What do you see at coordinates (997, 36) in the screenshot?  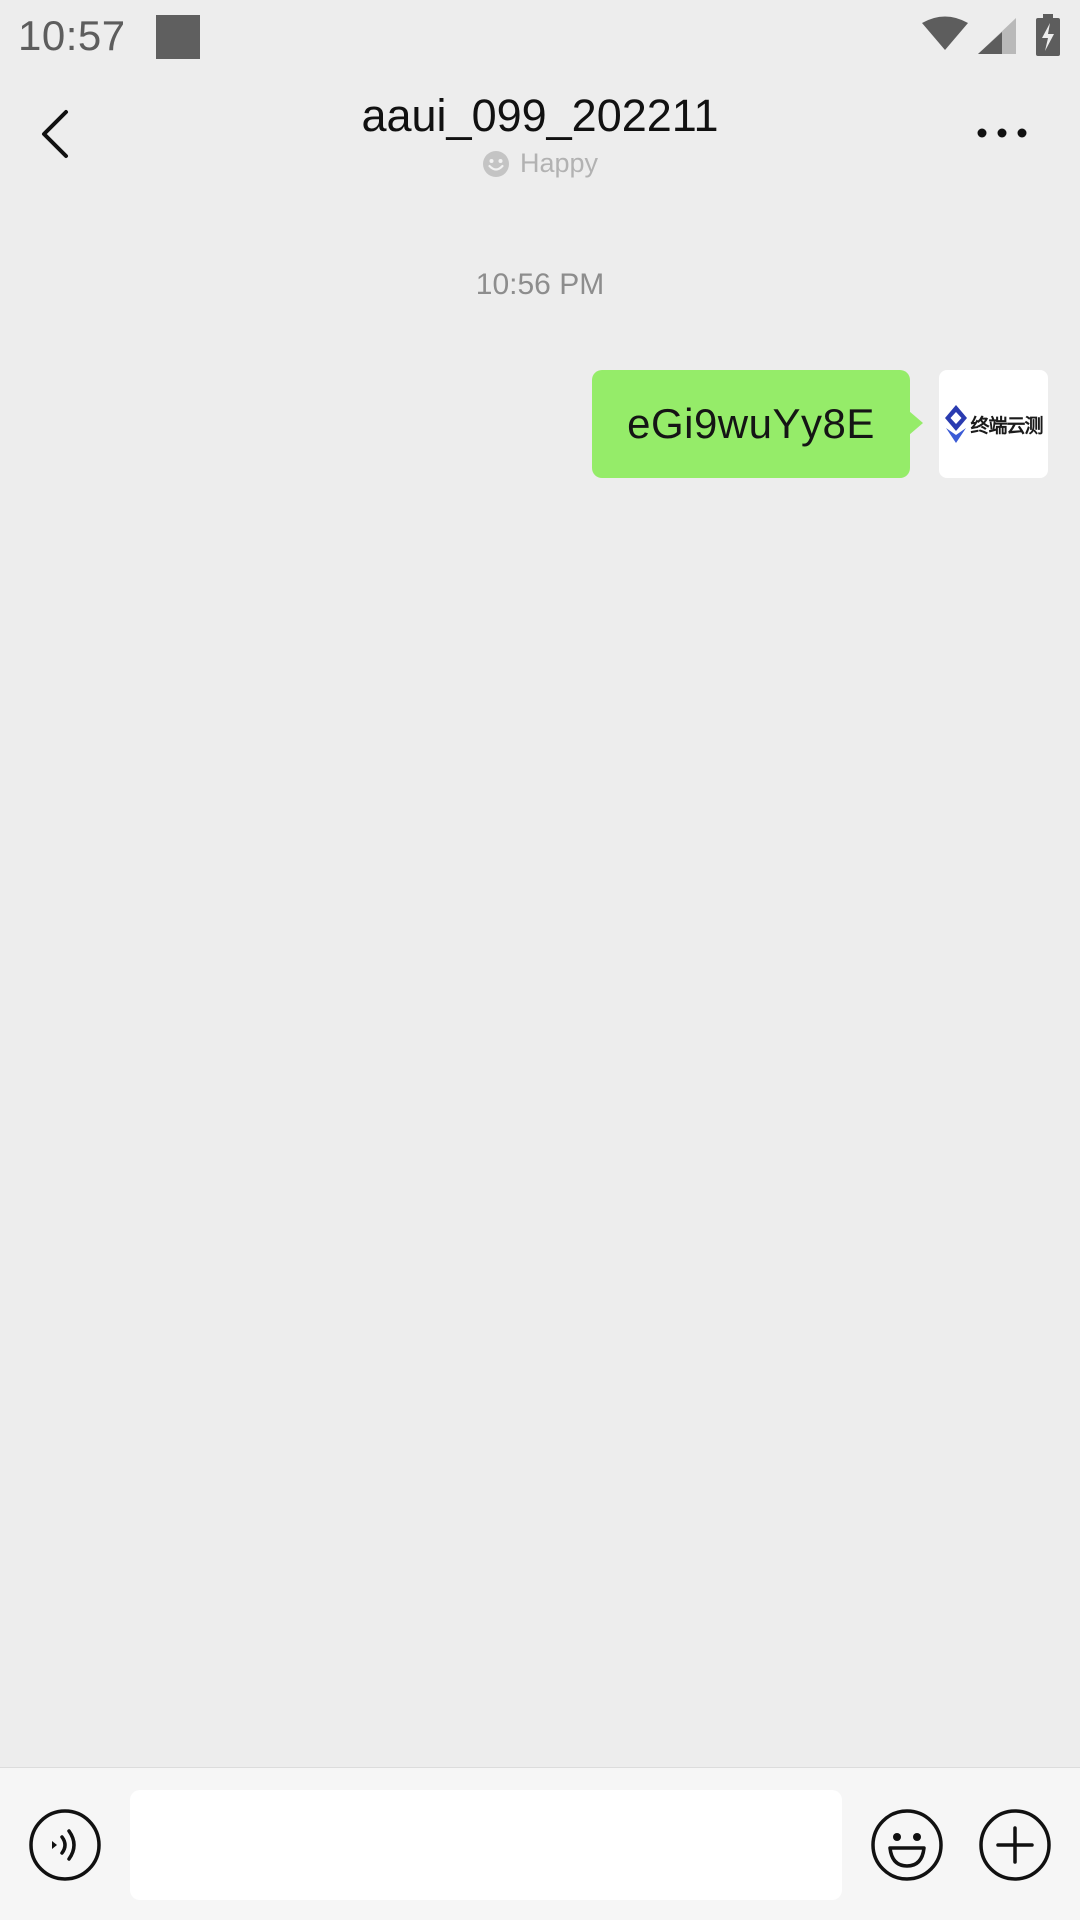 I see `signal-icon` at bounding box center [997, 36].